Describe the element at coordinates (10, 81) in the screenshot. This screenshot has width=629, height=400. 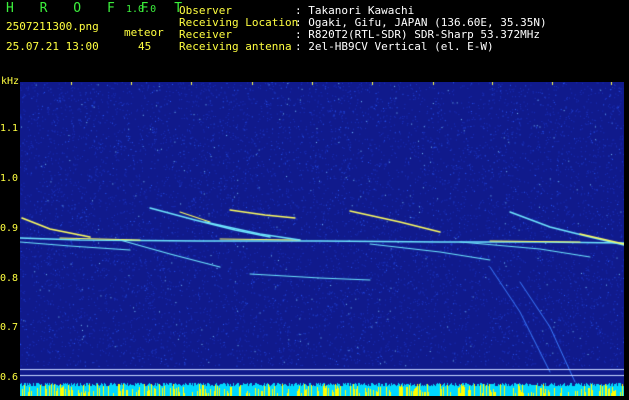
I see `y-axis-unit: kHz` at that location.